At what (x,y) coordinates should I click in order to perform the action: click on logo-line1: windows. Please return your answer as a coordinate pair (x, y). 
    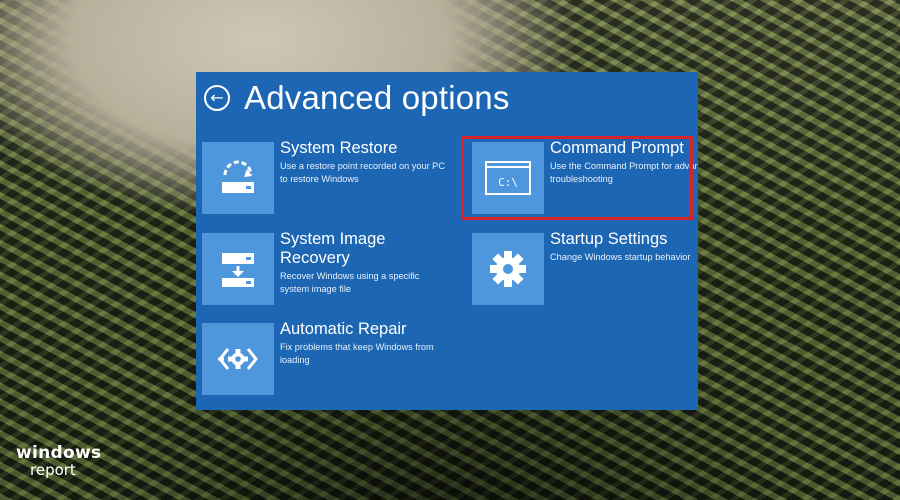
    Looking at the image, I should click on (59, 453).